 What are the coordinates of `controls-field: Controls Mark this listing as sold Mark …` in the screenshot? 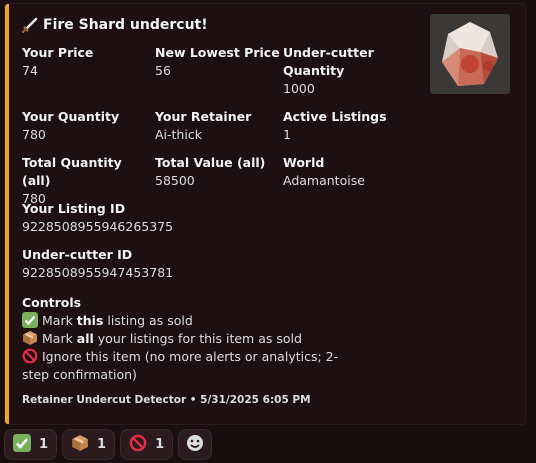 It's located at (187, 339).